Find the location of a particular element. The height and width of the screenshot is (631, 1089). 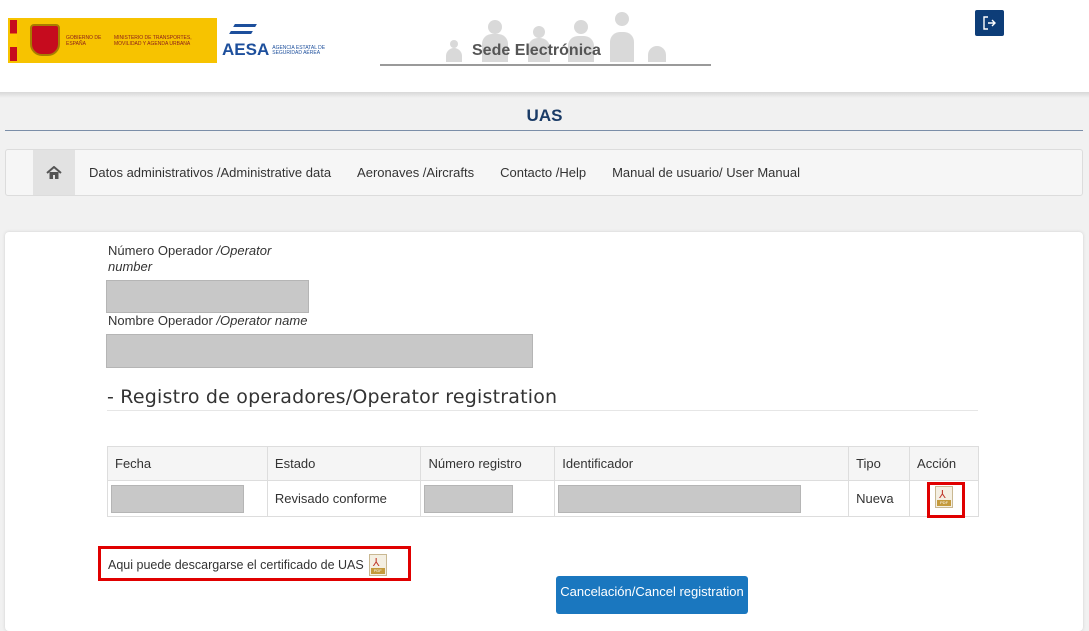

government-logo-text: GOBIERNO DE ESPAÑA is located at coordinates (84, 40).